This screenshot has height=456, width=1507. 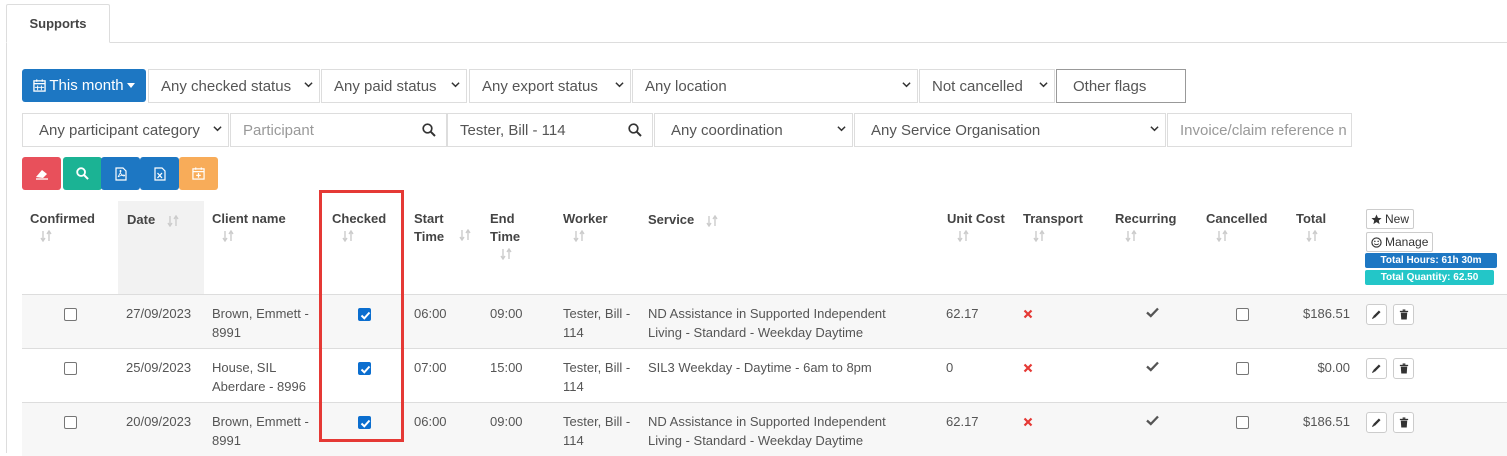 What do you see at coordinates (506, 367) in the screenshot?
I see `end-time-cell: 15:00` at bounding box center [506, 367].